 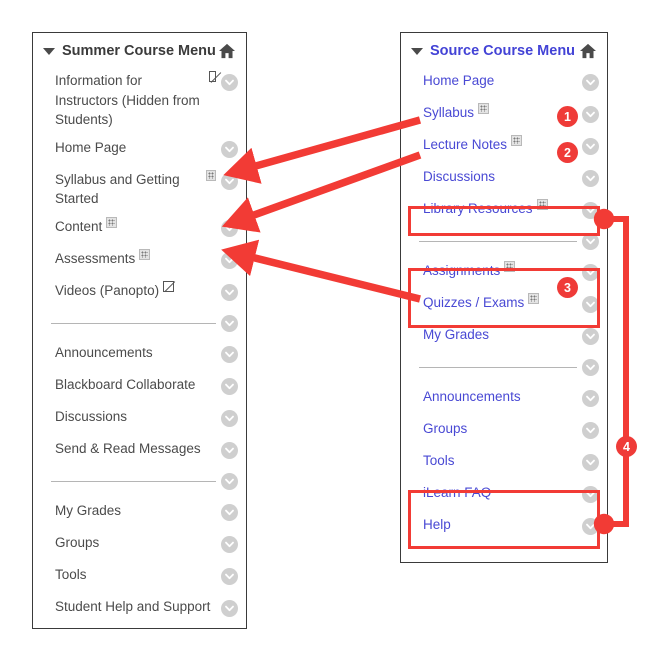 I want to click on arrow-assignments-to-assessments, so click(x=321, y=271).